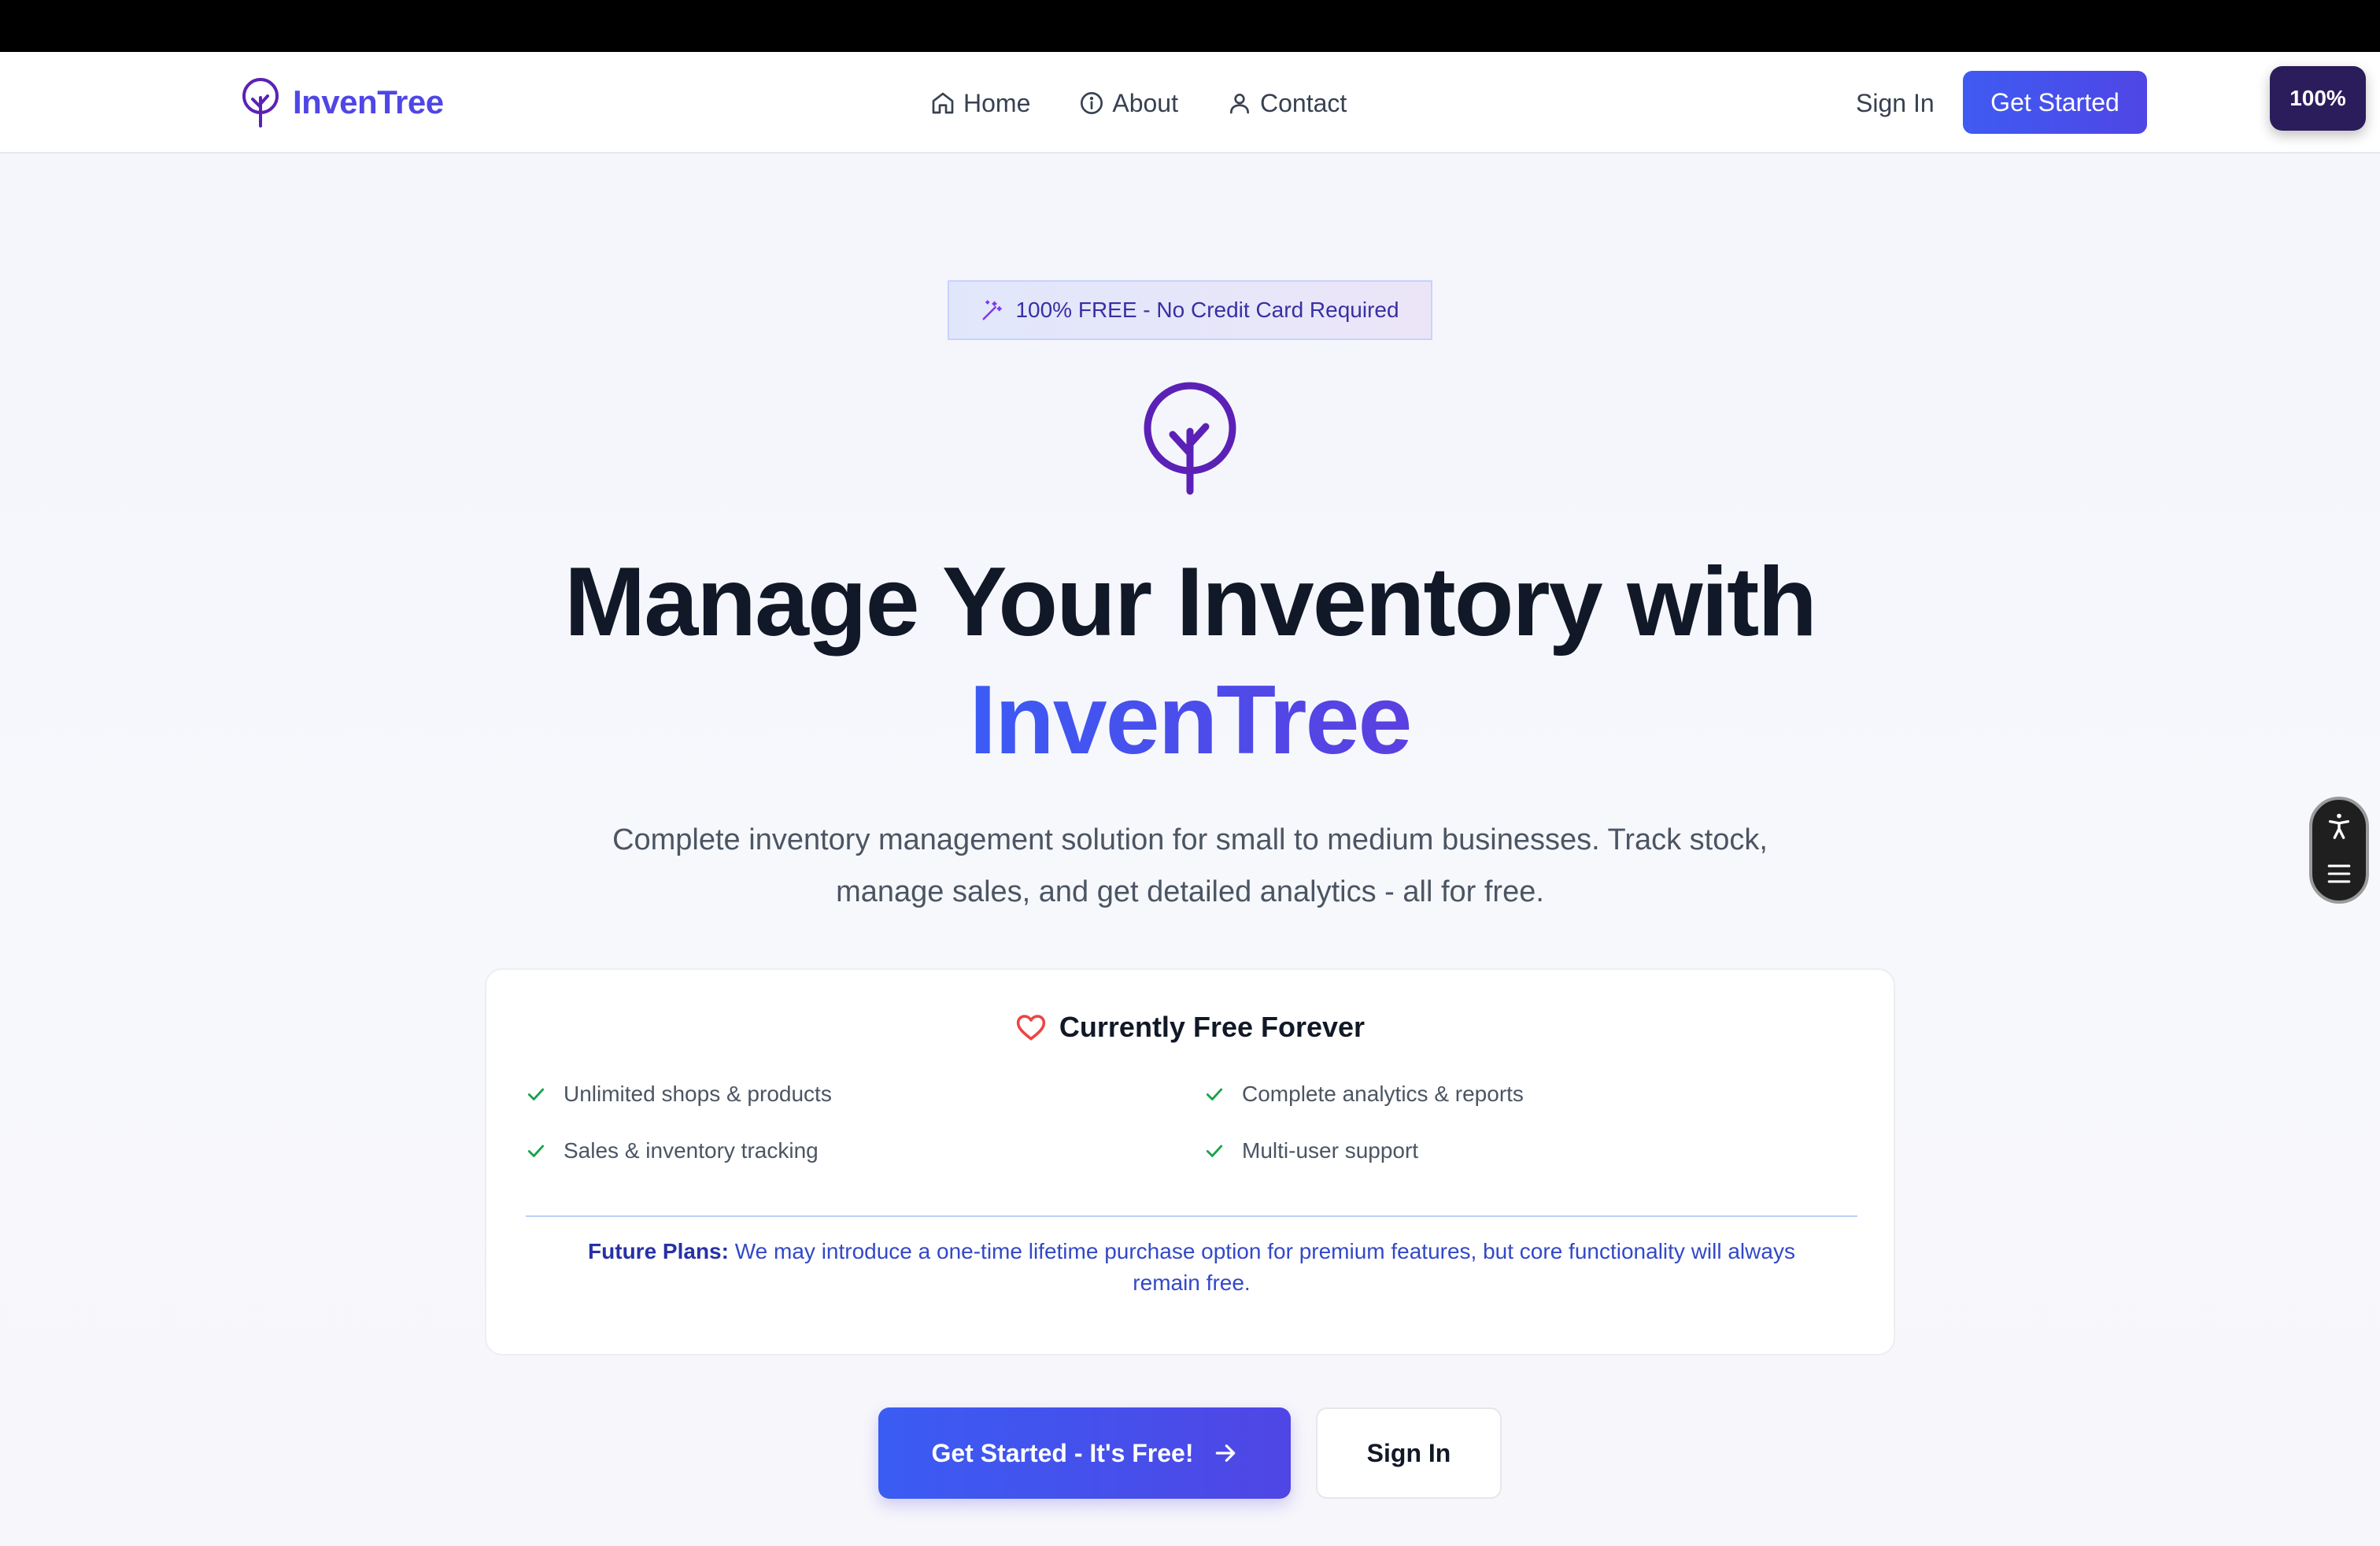 Image resolution: width=2380 pixels, height=1546 pixels. I want to click on feature-item: Unlimited shops & products, so click(679, 1094).